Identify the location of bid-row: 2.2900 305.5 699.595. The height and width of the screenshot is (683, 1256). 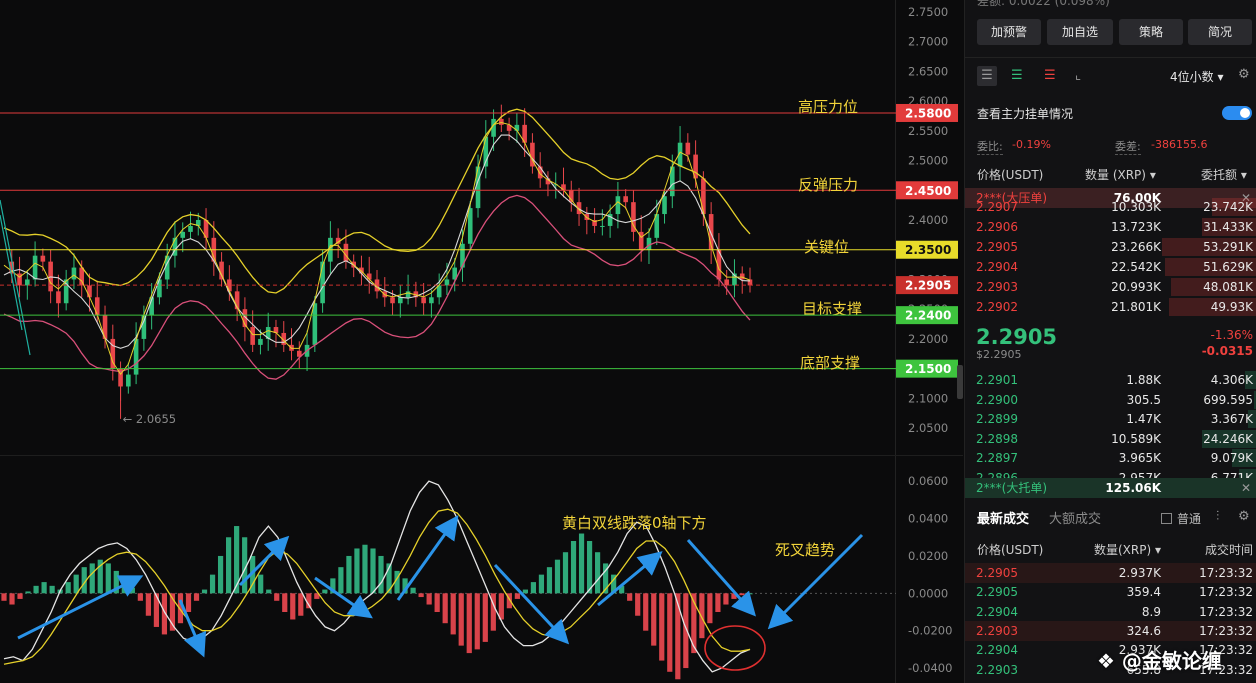
(1110, 400).